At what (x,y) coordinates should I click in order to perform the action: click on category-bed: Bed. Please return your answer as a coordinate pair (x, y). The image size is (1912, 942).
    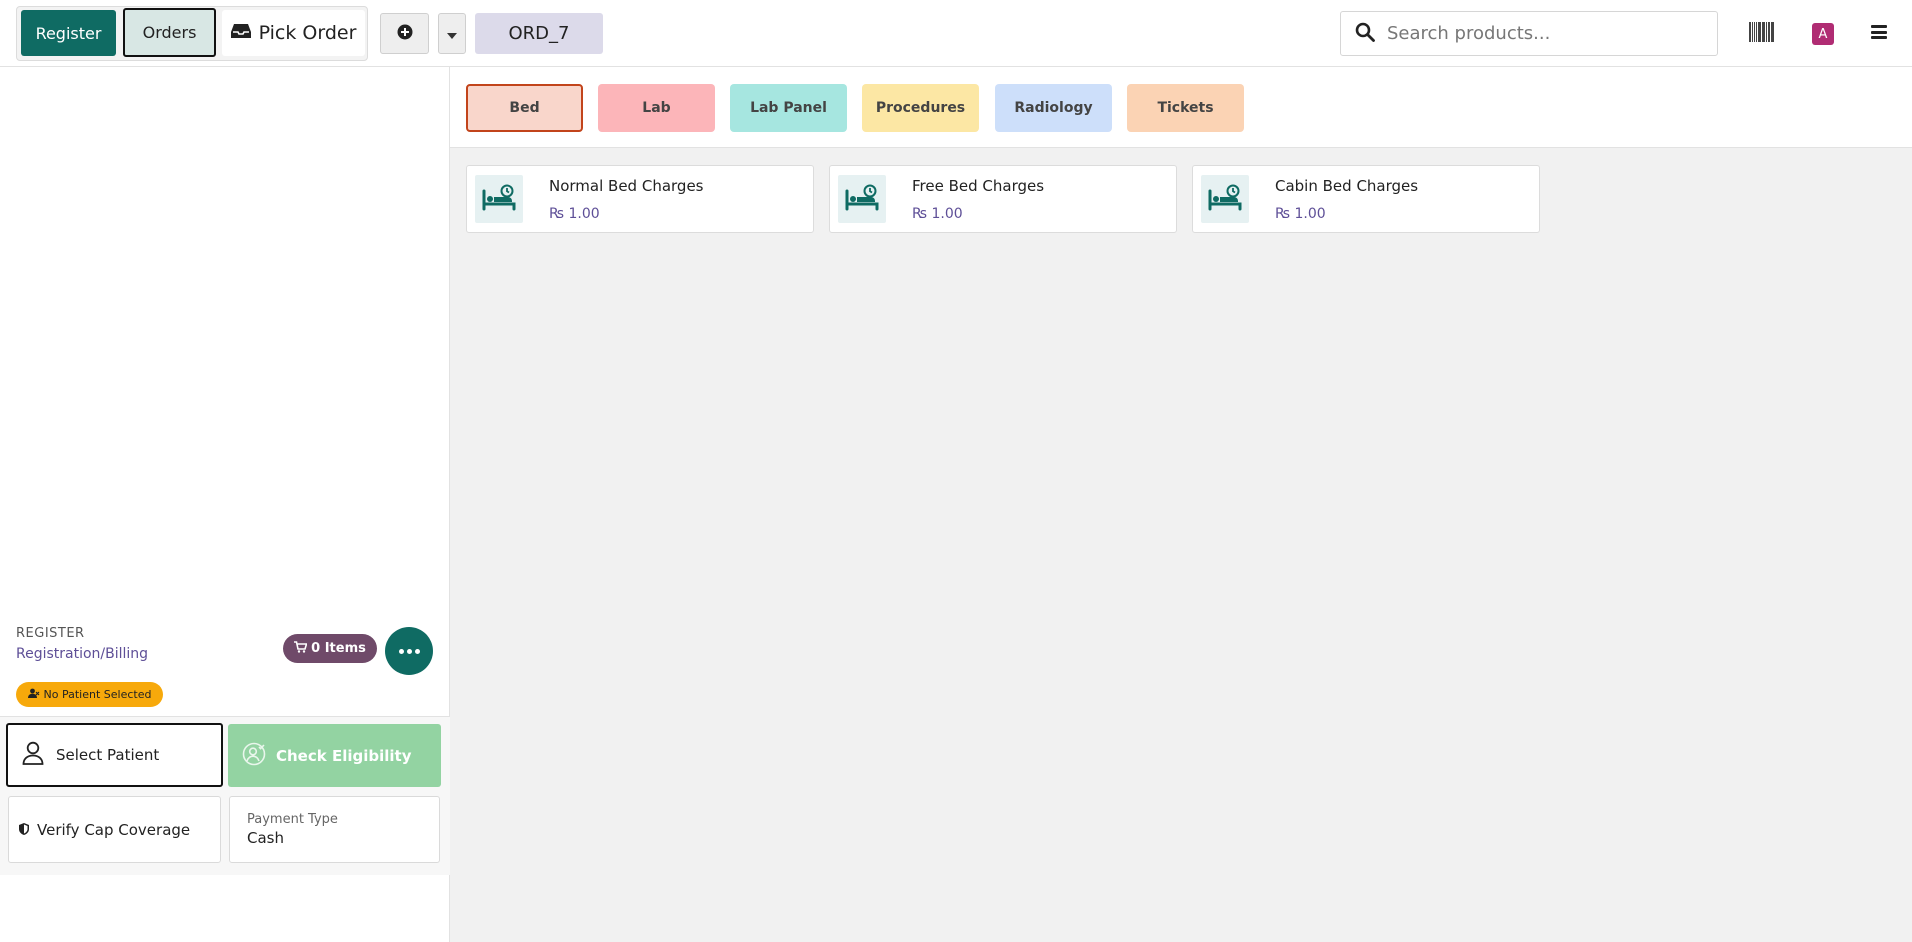
    Looking at the image, I should click on (524, 108).